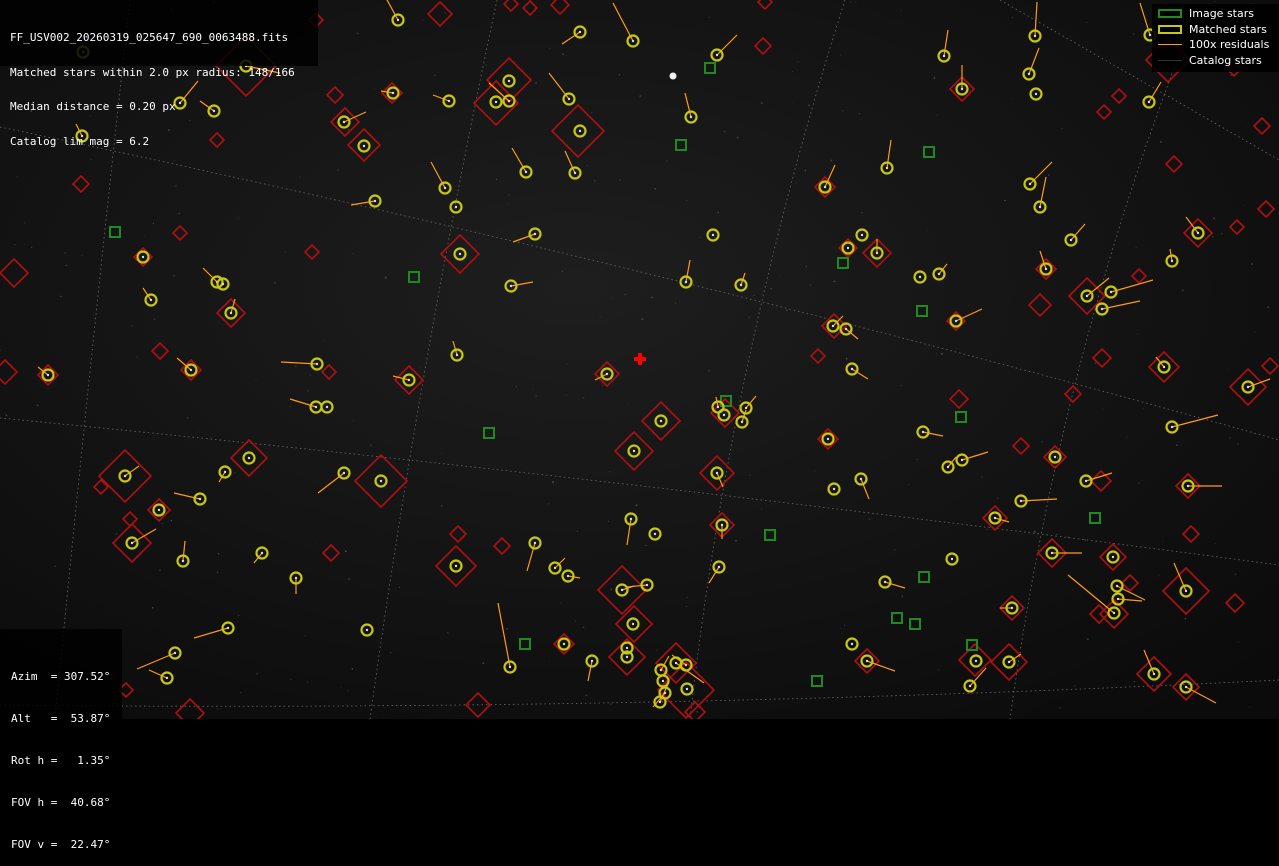 This screenshot has height=866, width=1279. Describe the element at coordinates (1215, 30) in the screenshot. I see `legend-matched-stars: Matched stars` at that location.